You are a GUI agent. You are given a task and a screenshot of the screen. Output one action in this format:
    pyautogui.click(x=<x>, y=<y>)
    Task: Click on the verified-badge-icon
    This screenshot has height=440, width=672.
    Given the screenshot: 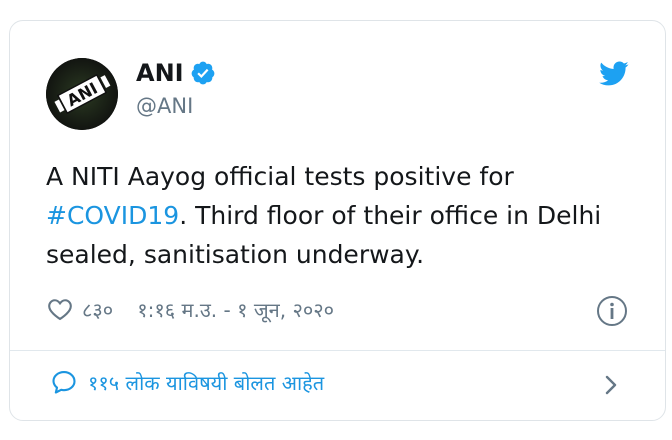 What is the action you would take?
    pyautogui.click(x=203, y=73)
    